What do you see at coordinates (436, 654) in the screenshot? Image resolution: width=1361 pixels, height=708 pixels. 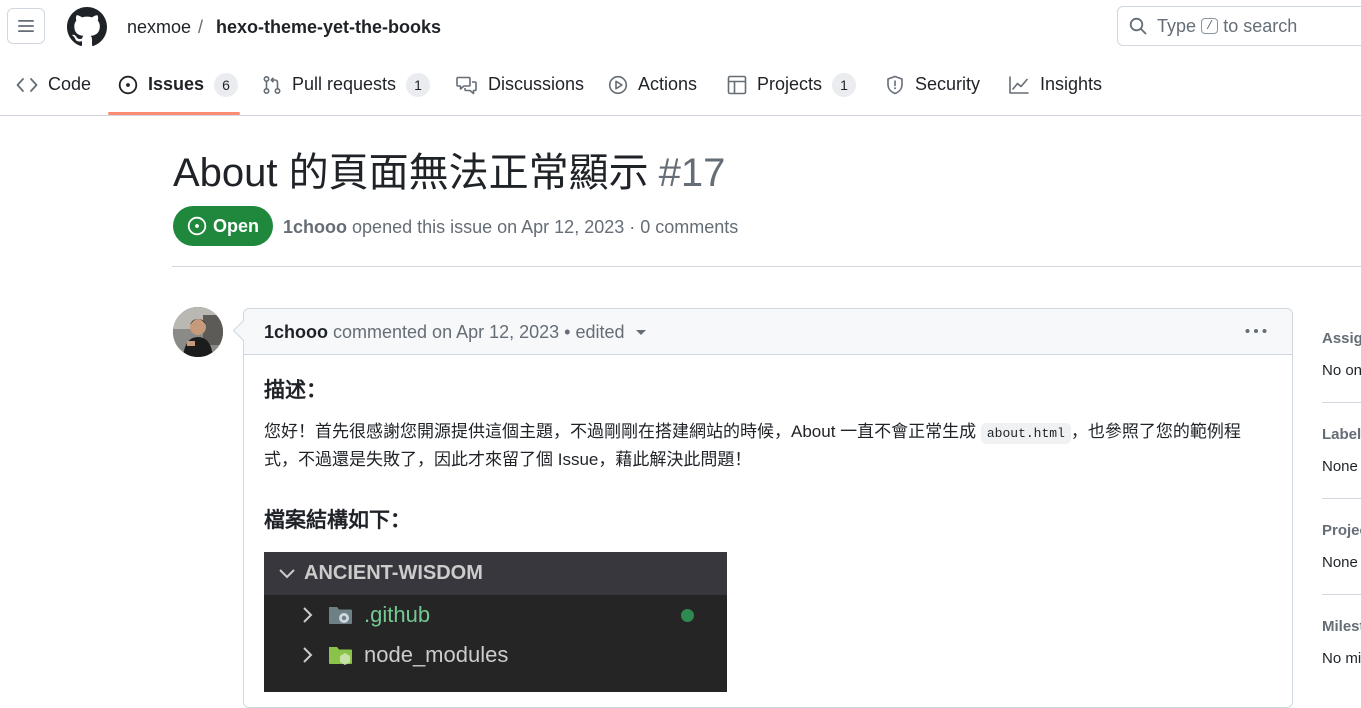 I see `explorer-item-label: node_modules` at bounding box center [436, 654].